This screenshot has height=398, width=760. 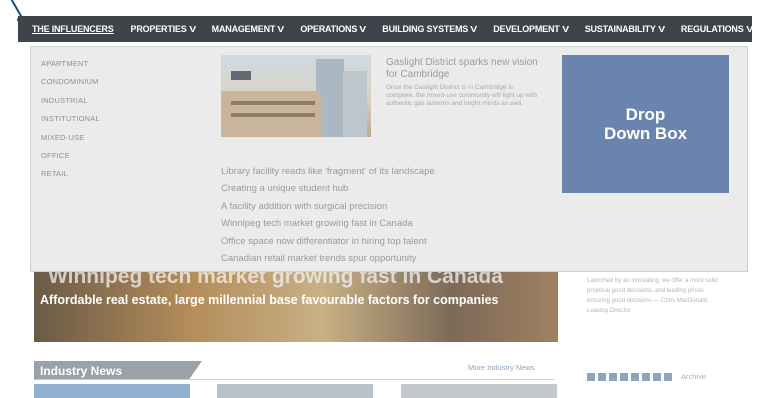 What do you see at coordinates (70, 82) in the screenshot?
I see `category-link-condominium: CONDOMINIUM` at bounding box center [70, 82].